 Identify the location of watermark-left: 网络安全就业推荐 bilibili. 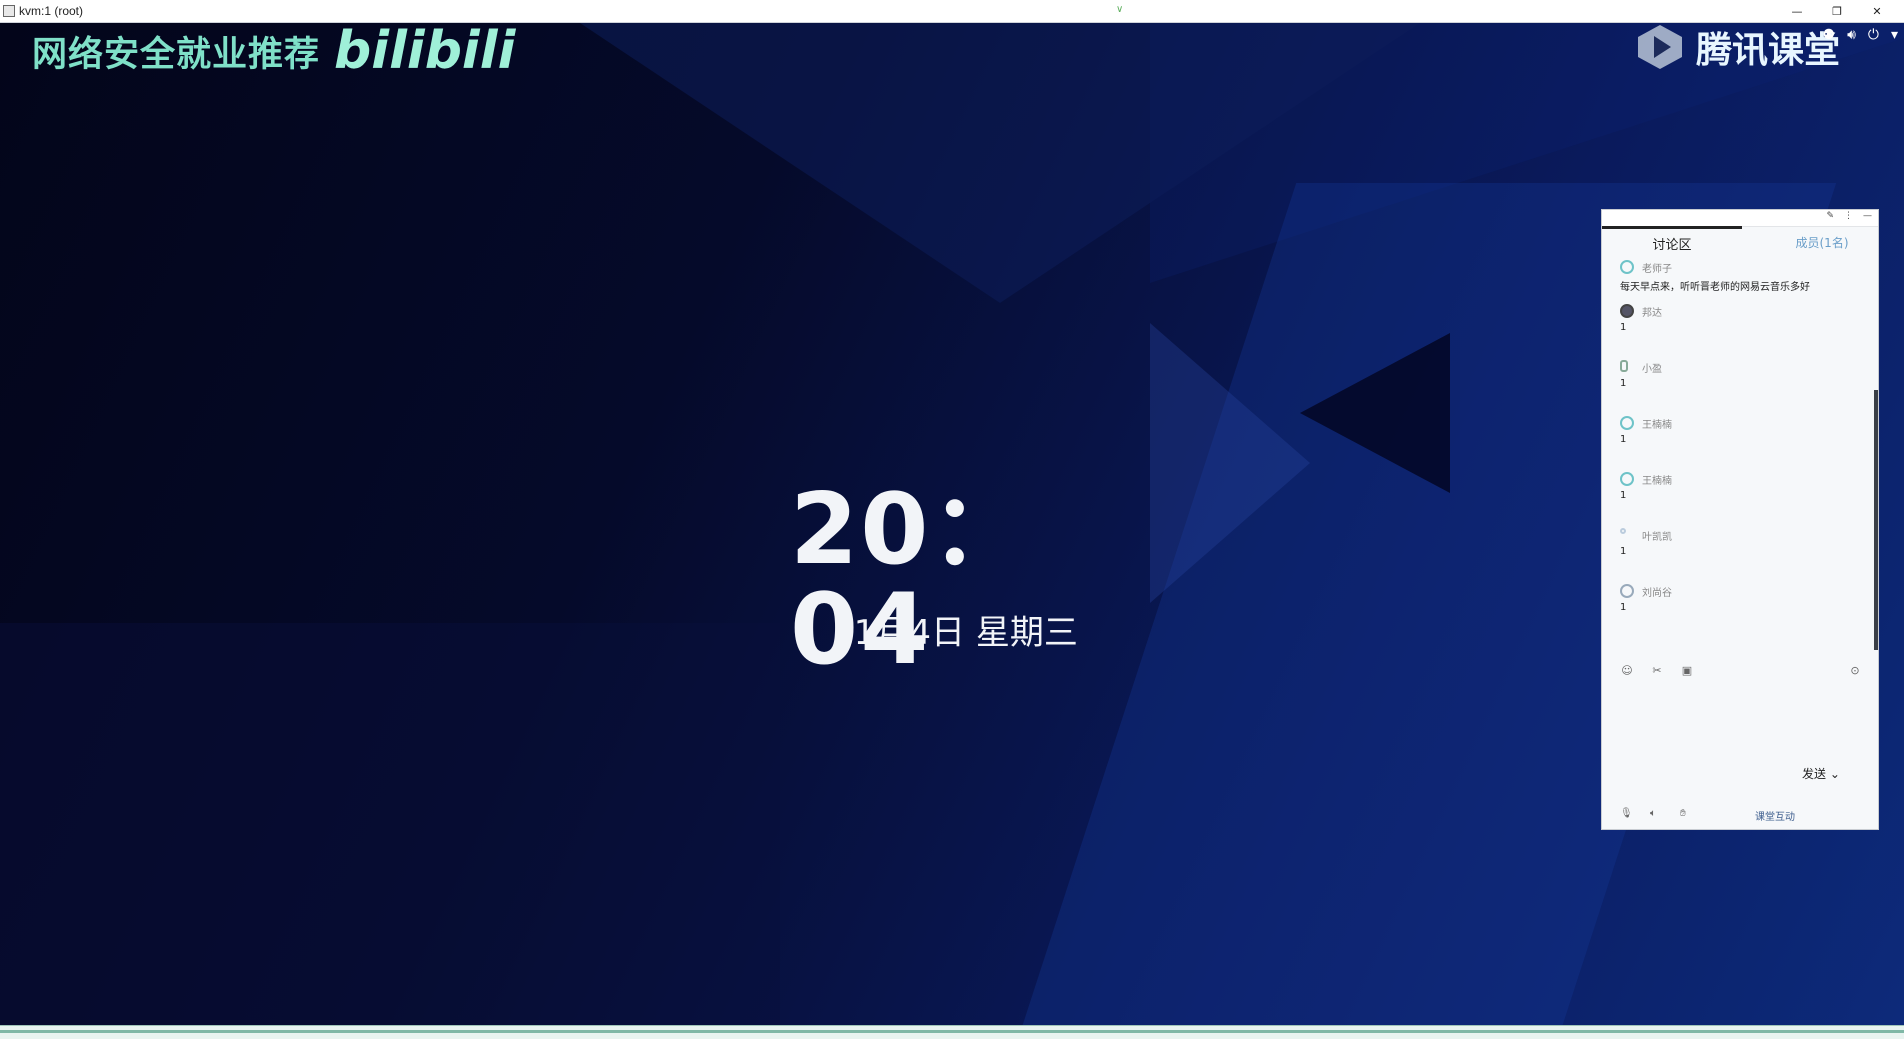
(273, 51).